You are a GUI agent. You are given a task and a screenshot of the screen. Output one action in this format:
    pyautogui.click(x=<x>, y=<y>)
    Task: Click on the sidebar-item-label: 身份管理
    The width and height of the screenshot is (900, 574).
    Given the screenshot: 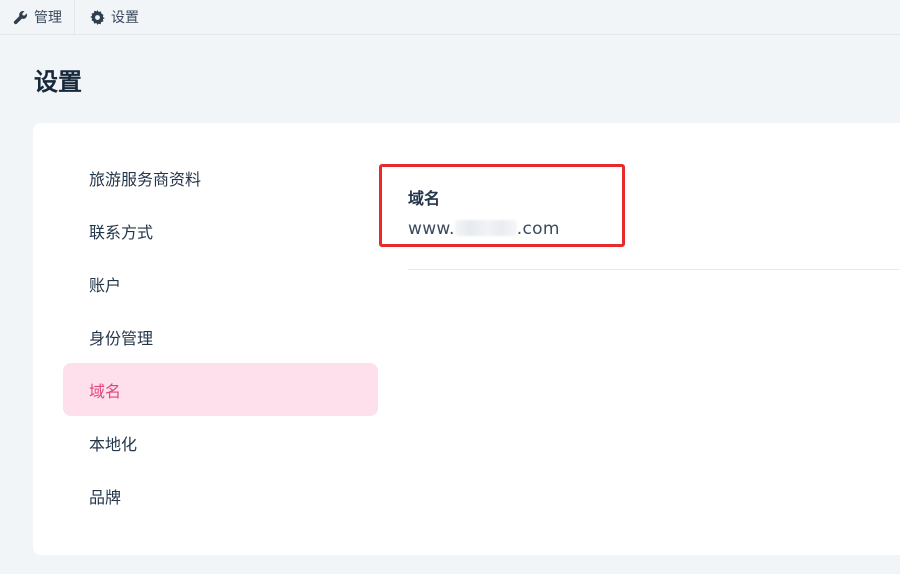 What is the action you would take?
    pyautogui.click(x=121, y=338)
    